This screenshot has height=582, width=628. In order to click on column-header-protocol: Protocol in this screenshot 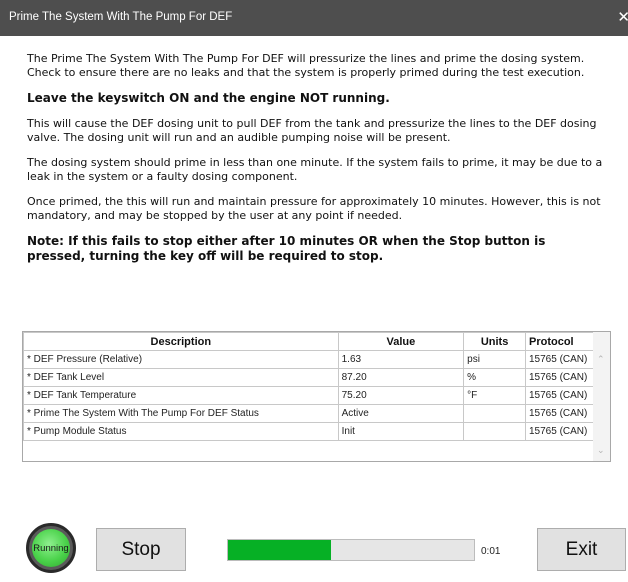, I will do `click(559, 341)`.